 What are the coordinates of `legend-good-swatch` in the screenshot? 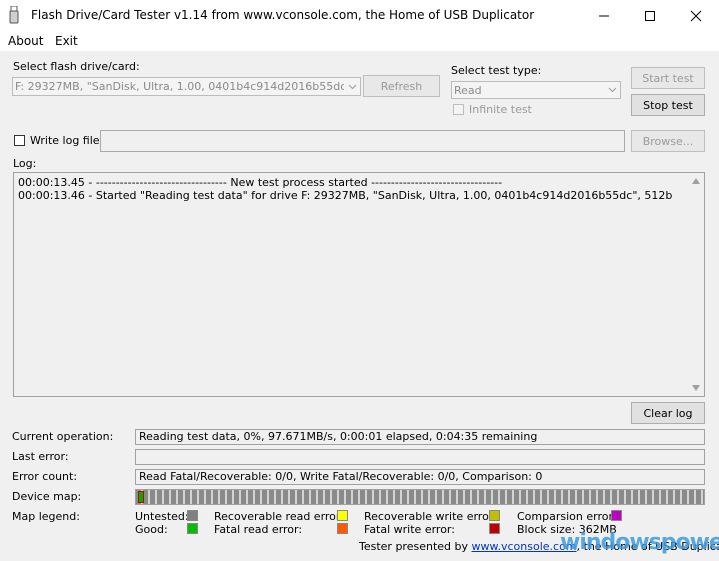 It's located at (192, 528).